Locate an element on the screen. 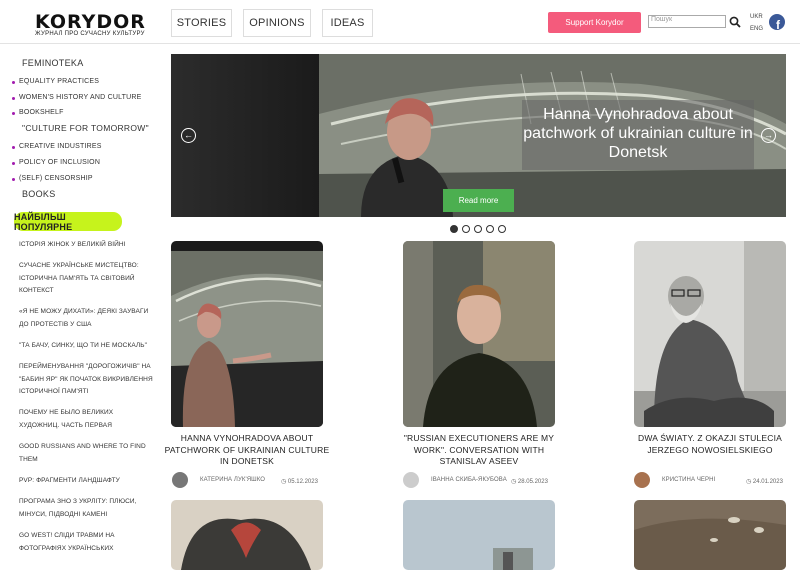 This screenshot has height=570, width=800. slider-dots is located at coordinates (478, 229).